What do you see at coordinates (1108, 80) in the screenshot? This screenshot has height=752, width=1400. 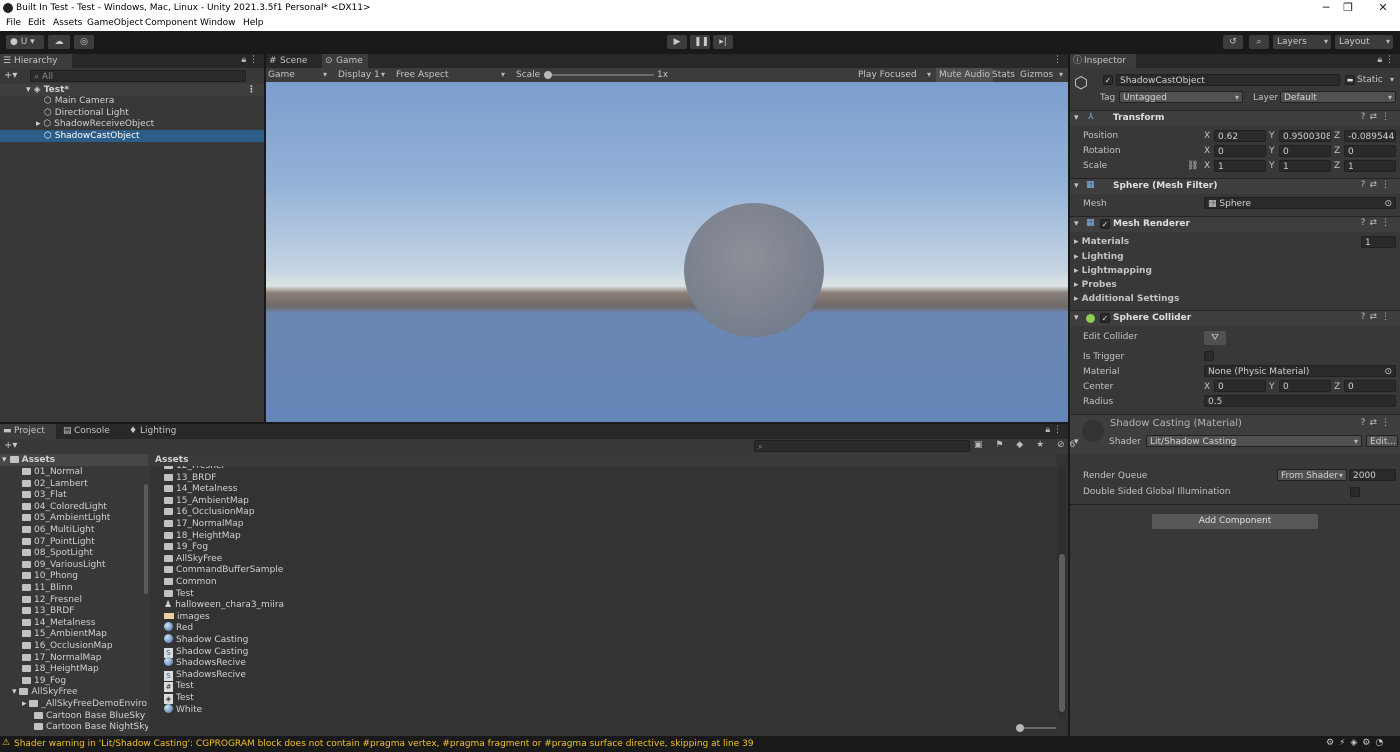 I see `active-checkbox: ✓` at bounding box center [1108, 80].